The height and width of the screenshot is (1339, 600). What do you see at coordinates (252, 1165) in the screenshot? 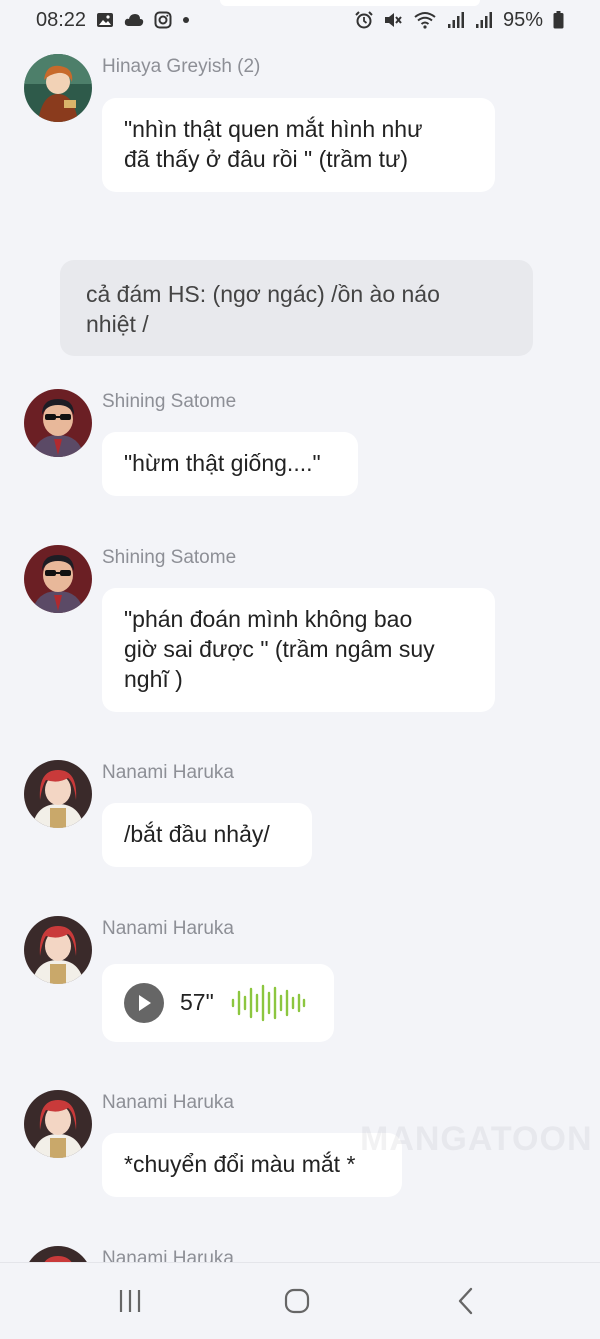
I see `message-bubble: *chuyển đổi màu mắt *` at bounding box center [252, 1165].